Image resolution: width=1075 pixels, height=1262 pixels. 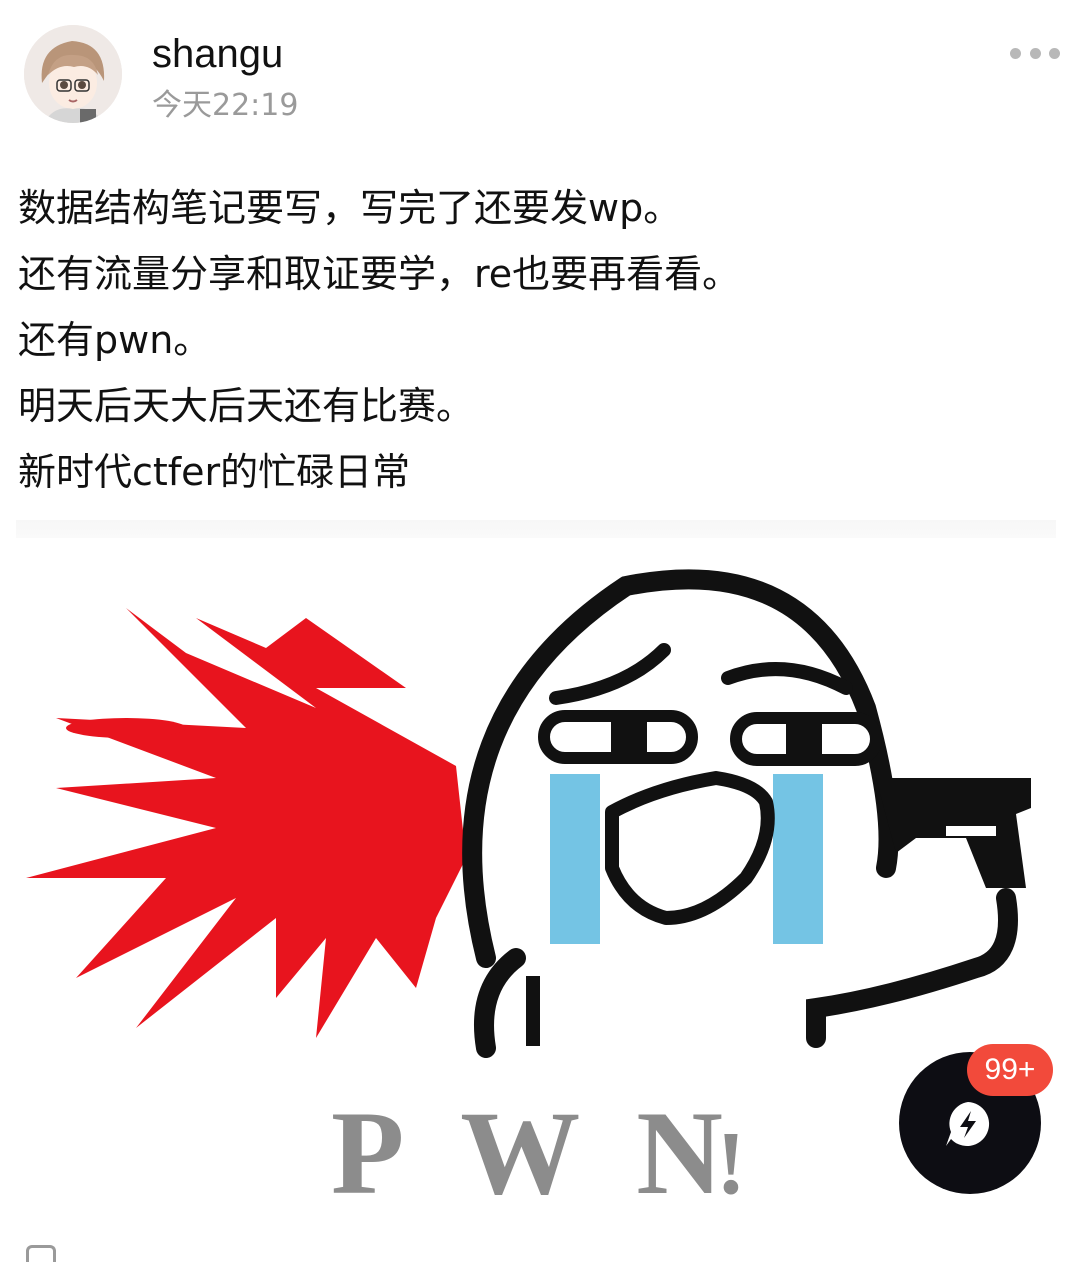 What do you see at coordinates (246, 823) in the screenshot?
I see `blood-splash` at bounding box center [246, 823].